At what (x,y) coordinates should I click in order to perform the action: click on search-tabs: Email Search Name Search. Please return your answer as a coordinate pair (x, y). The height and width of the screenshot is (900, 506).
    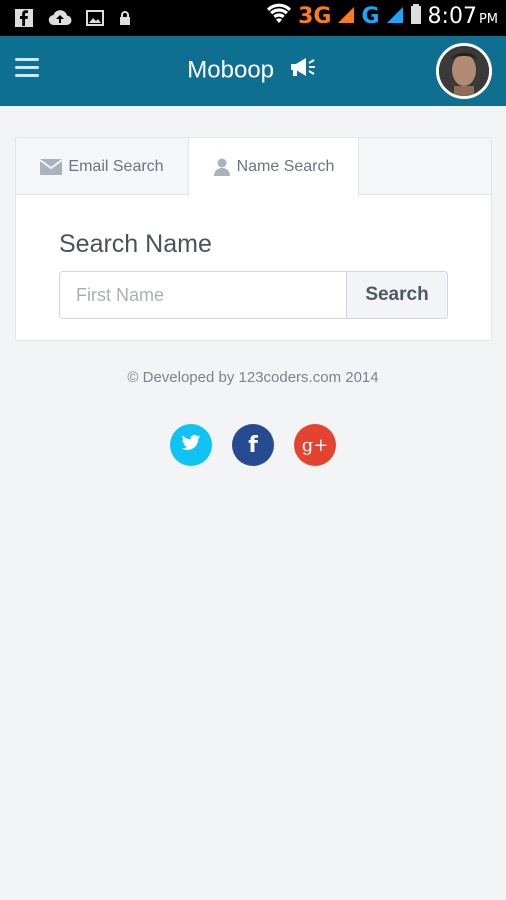
    Looking at the image, I should click on (253, 167).